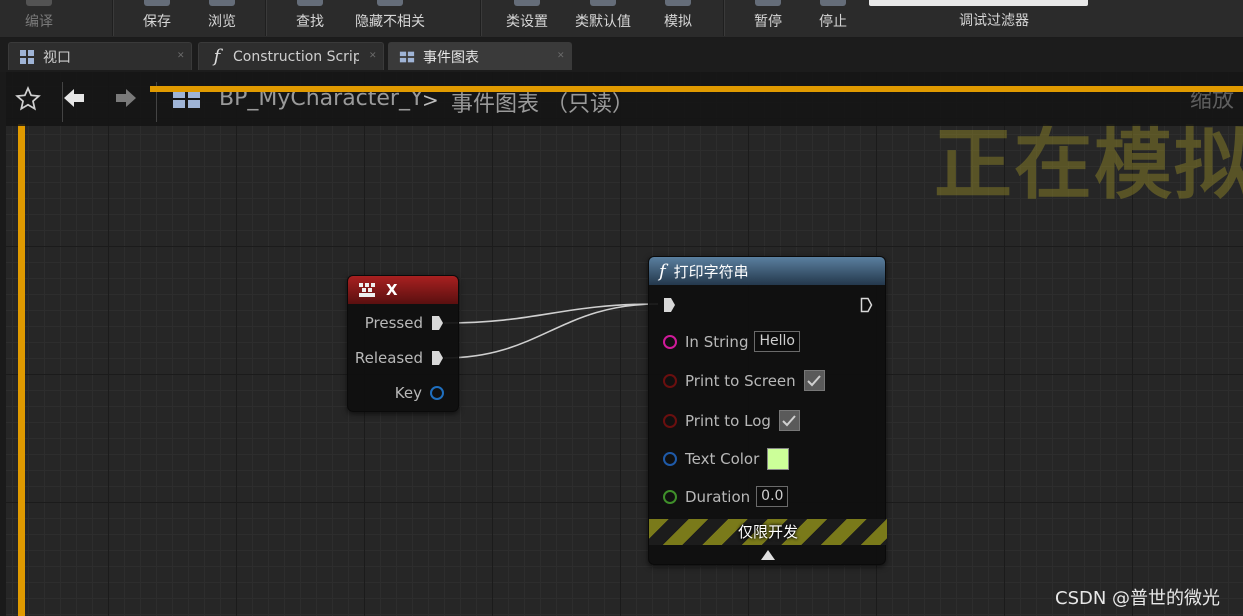 The width and height of the screenshot is (1243, 616). I want to click on save-icon, so click(157, 3).